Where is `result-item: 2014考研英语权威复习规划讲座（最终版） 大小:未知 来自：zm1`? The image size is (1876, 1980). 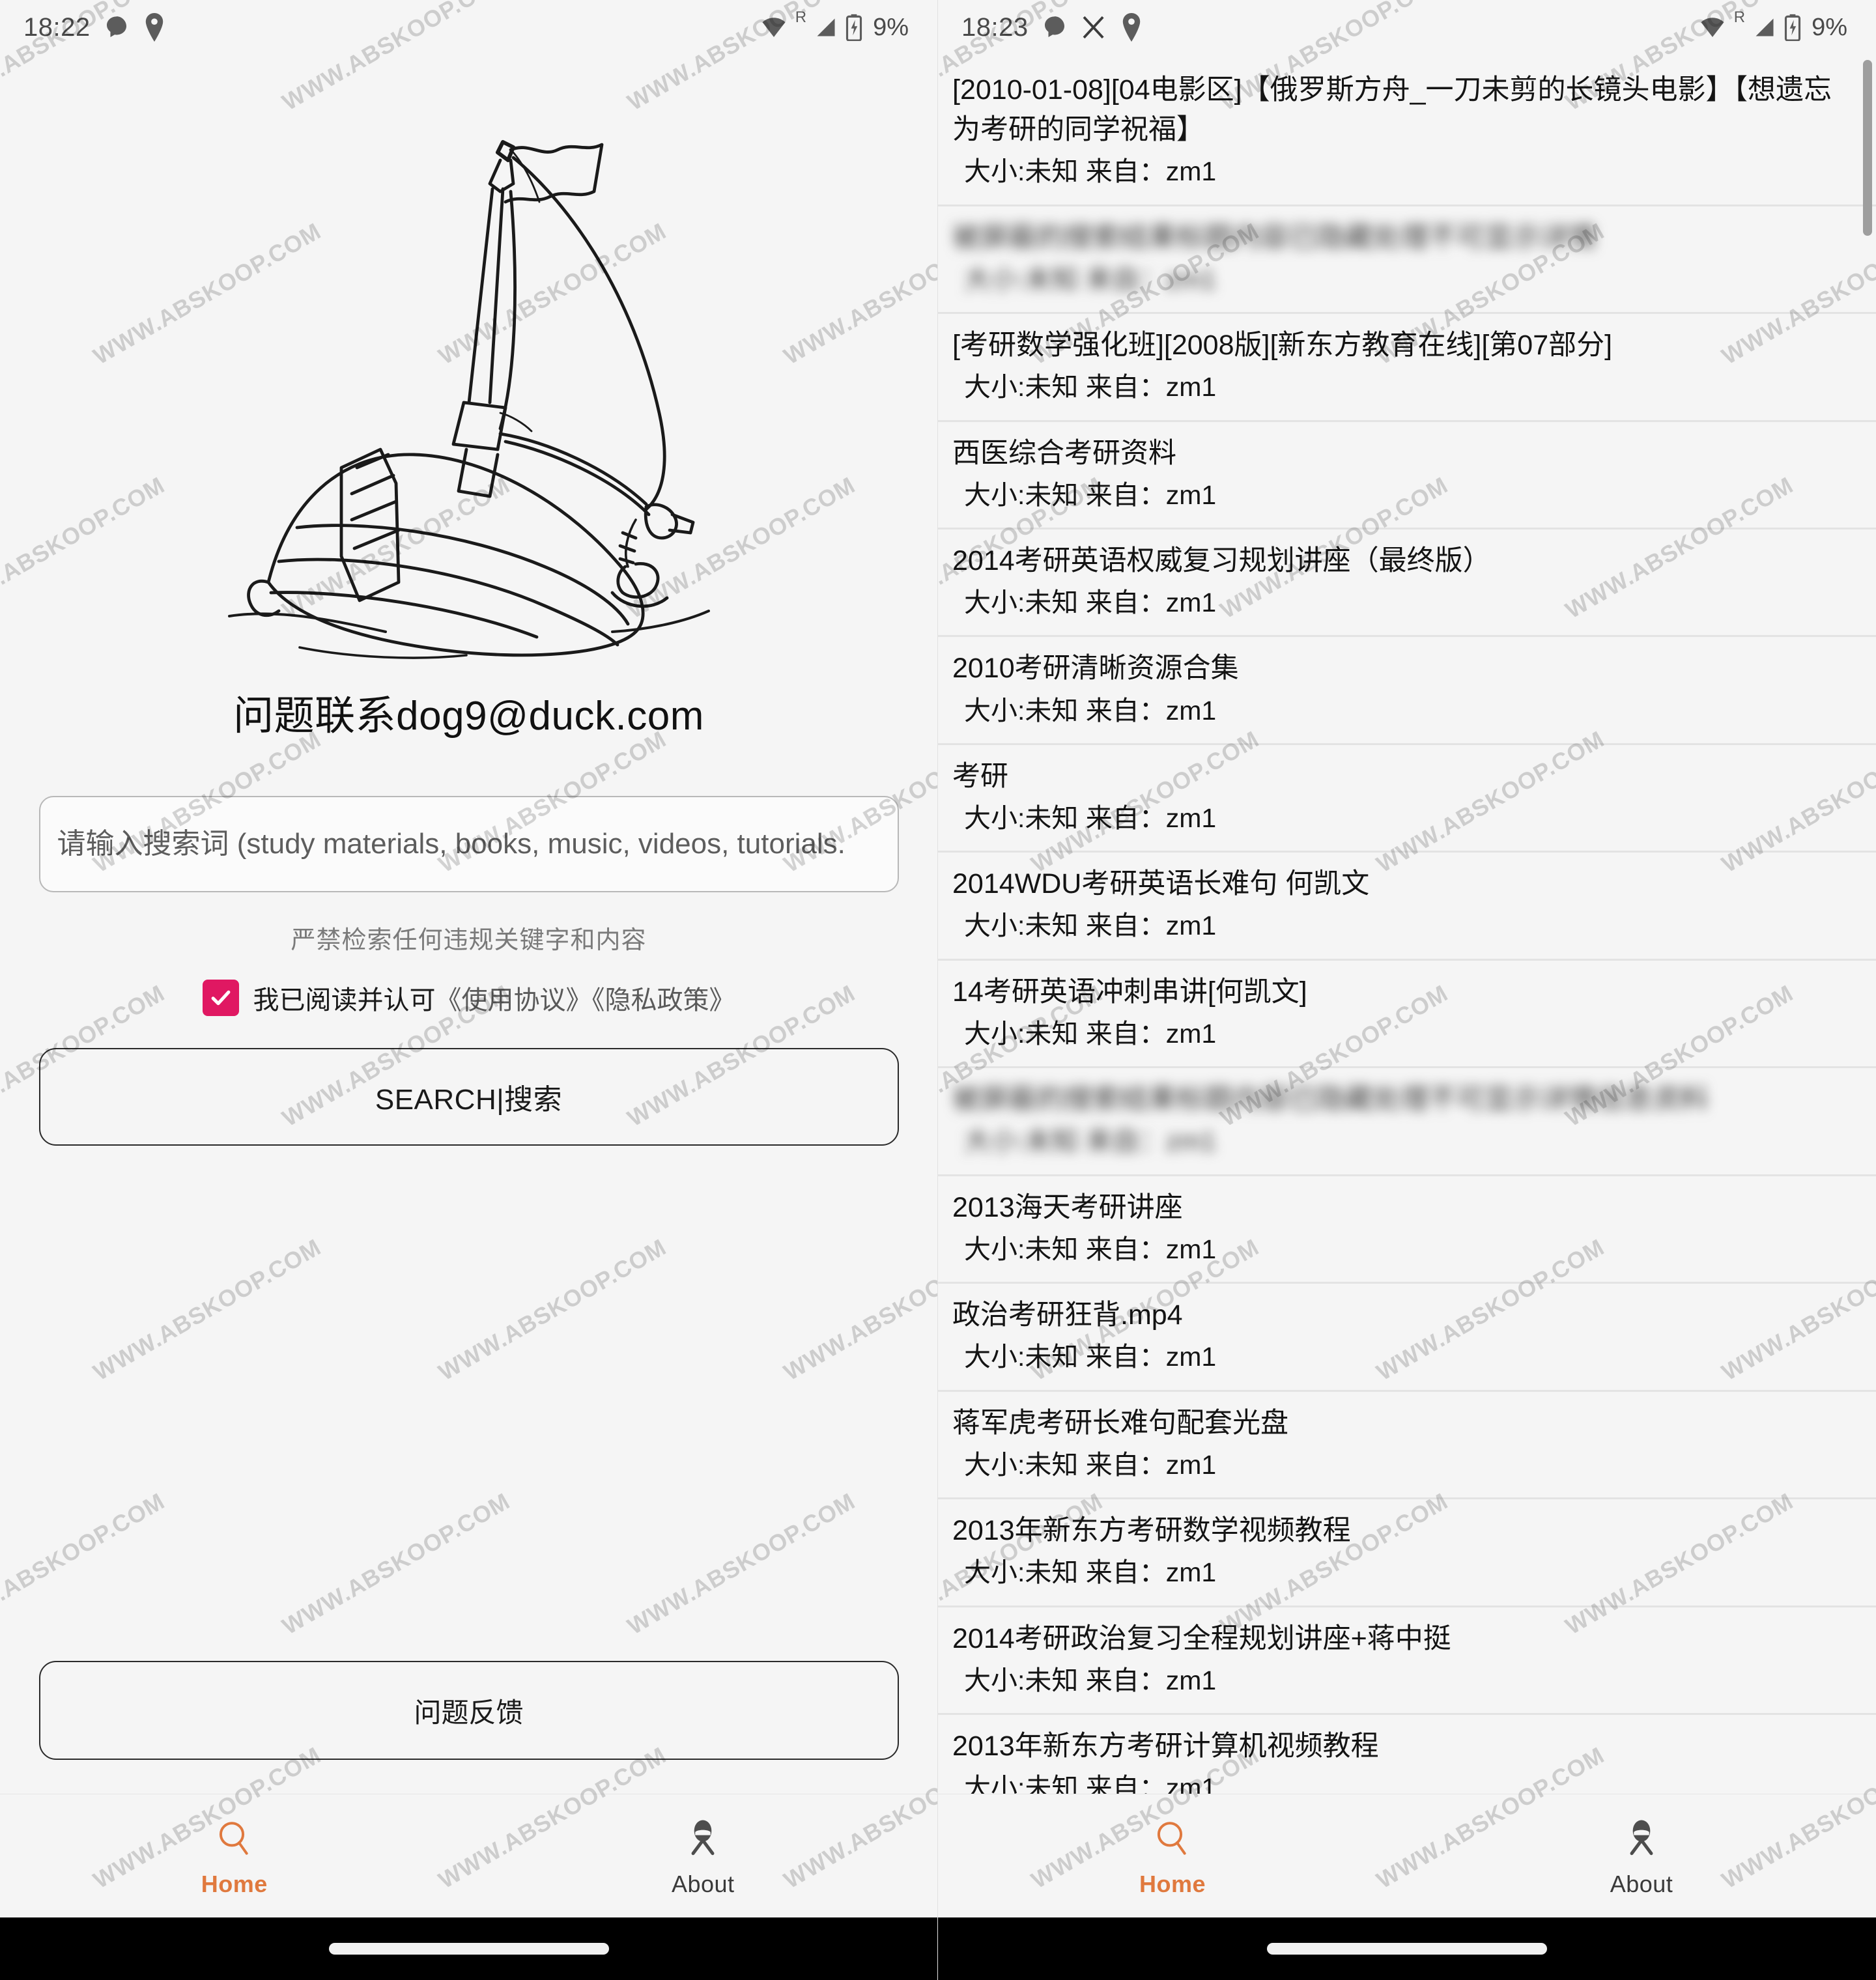
result-item: 2014考研英语权威复习规划讲座（最终版） 大小:未知 来自：zm1 is located at coordinates (1407, 583).